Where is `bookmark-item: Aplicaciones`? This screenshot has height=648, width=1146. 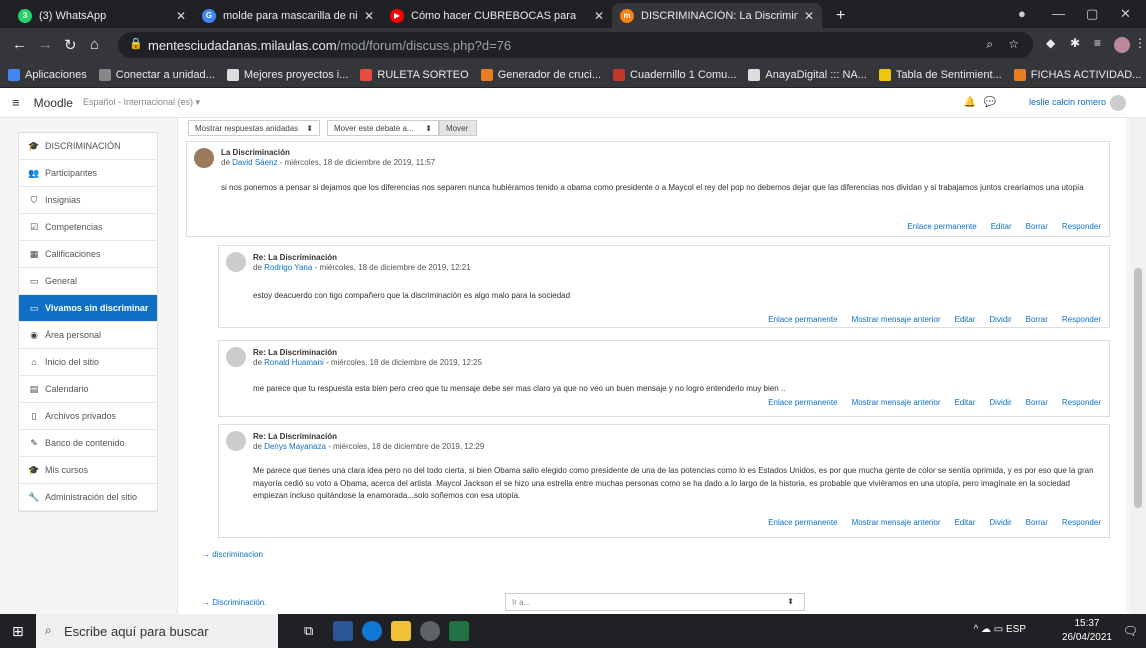 bookmark-item: Aplicaciones is located at coordinates (47, 74).